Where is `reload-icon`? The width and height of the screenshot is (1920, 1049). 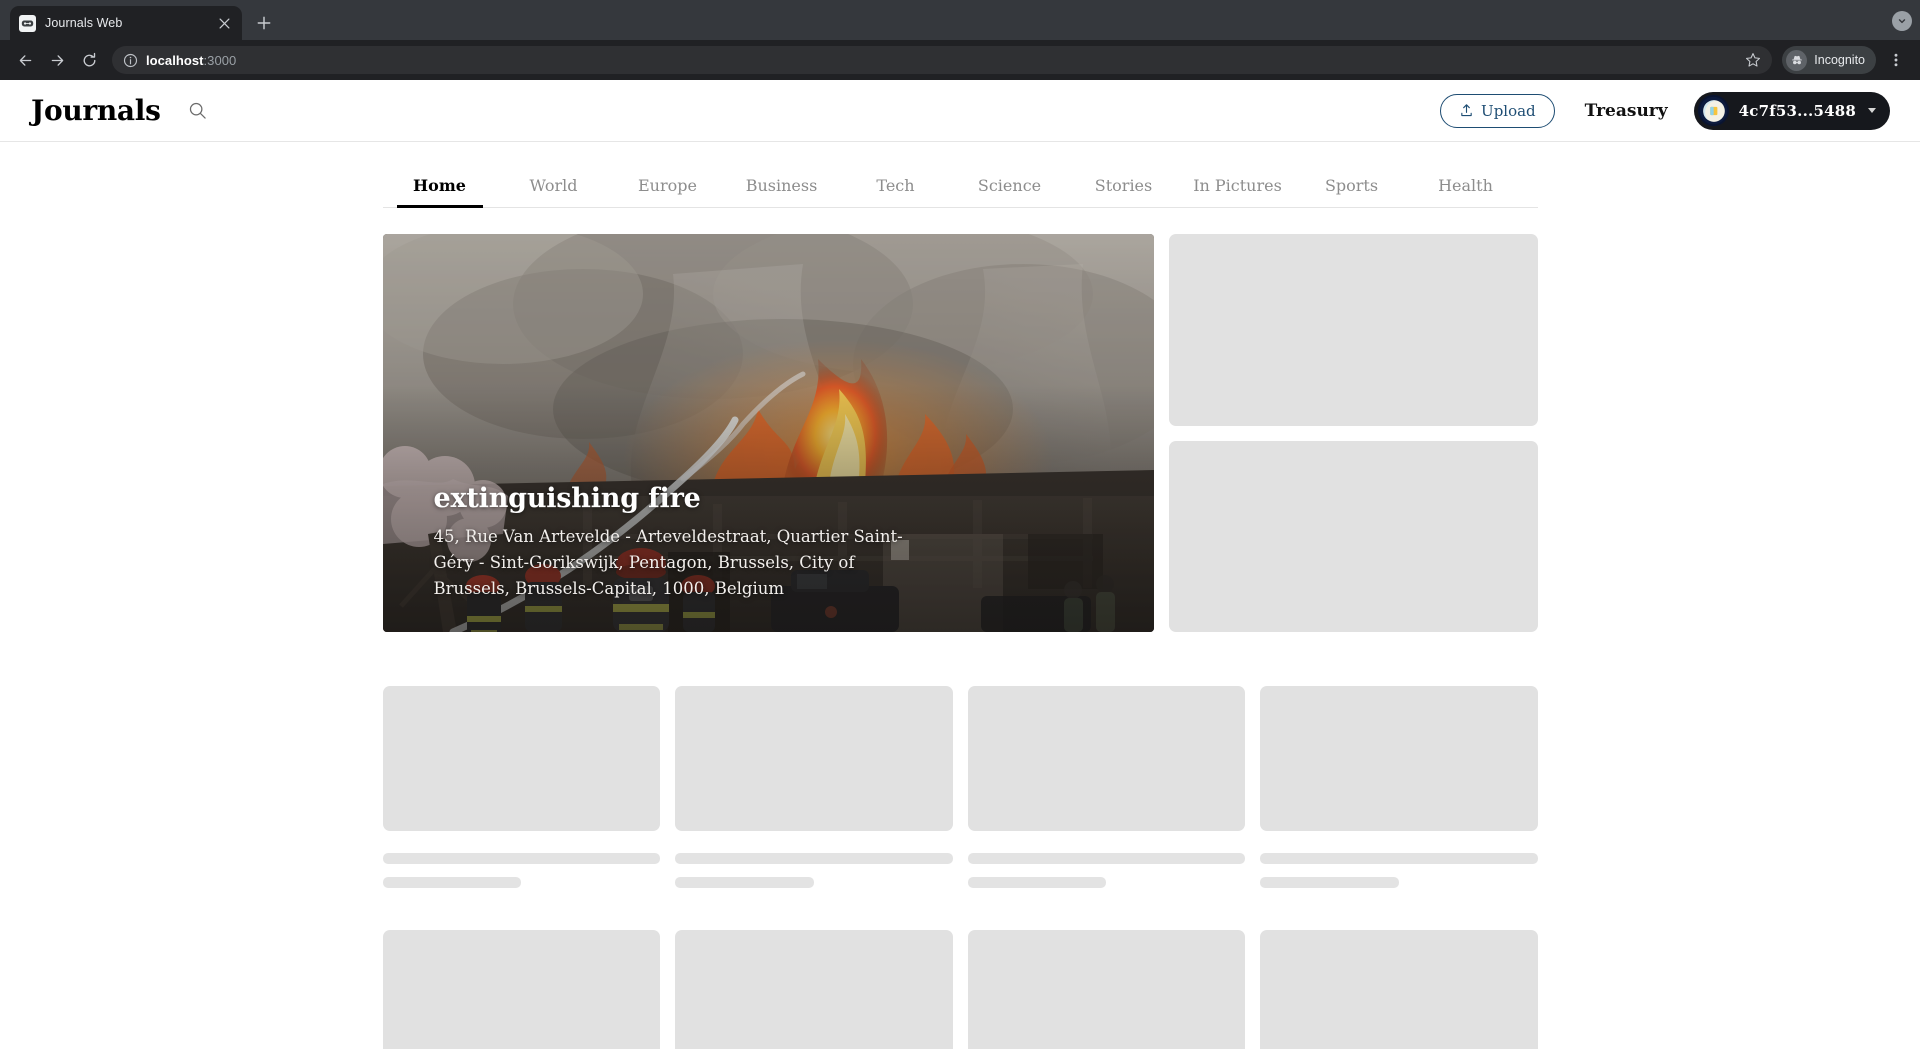 reload-icon is located at coordinates (89, 59).